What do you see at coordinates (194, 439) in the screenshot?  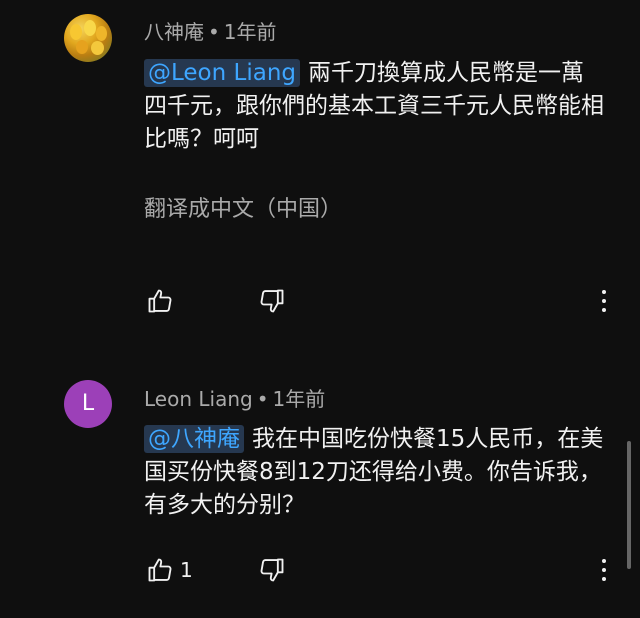 I see `mention-link: @八神庵` at bounding box center [194, 439].